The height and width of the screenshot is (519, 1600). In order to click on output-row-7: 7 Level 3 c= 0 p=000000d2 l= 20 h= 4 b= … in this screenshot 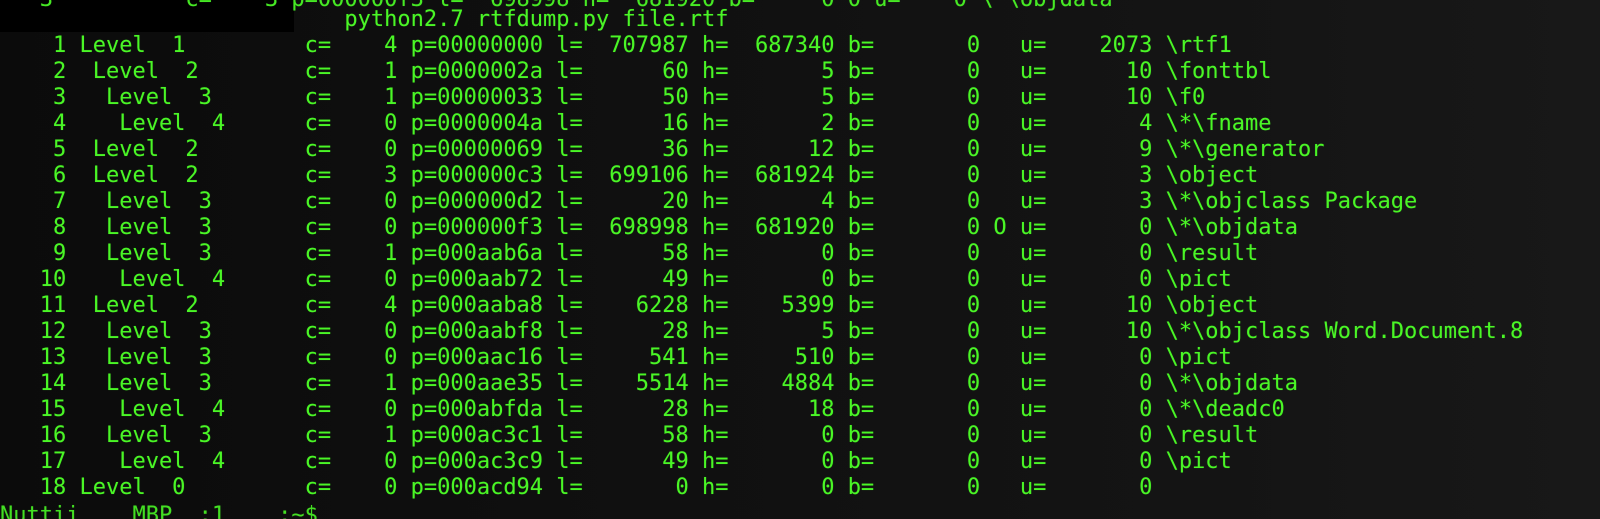, I will do `click(709, 201)`.